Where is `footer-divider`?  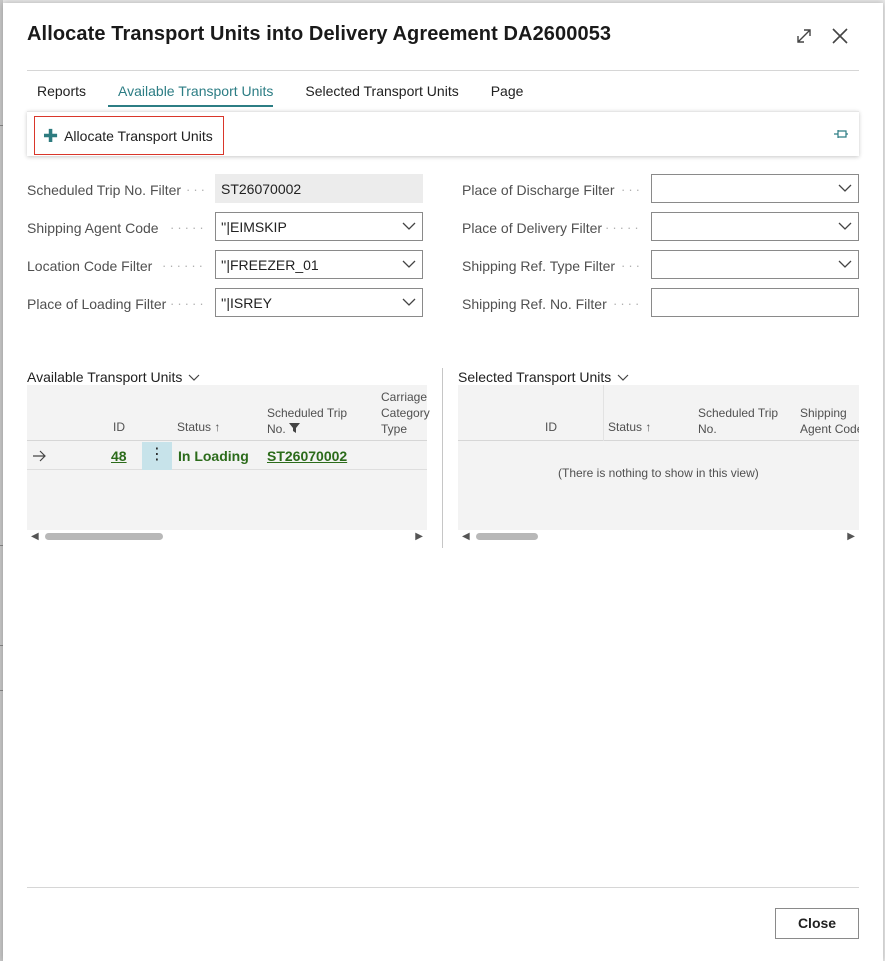 footer-divider is located at coordinates (443, 887).